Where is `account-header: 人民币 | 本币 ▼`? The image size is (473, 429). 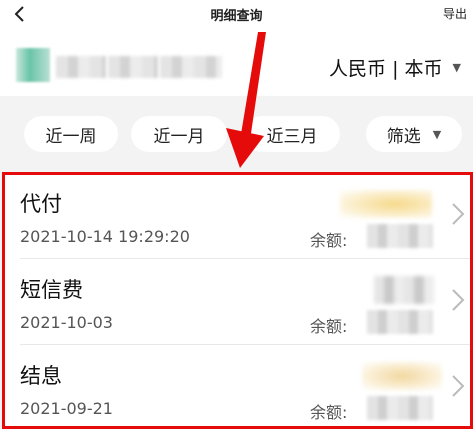
account-header: 人民币 | 本币 ▼ is located at coordinates (236, 64).